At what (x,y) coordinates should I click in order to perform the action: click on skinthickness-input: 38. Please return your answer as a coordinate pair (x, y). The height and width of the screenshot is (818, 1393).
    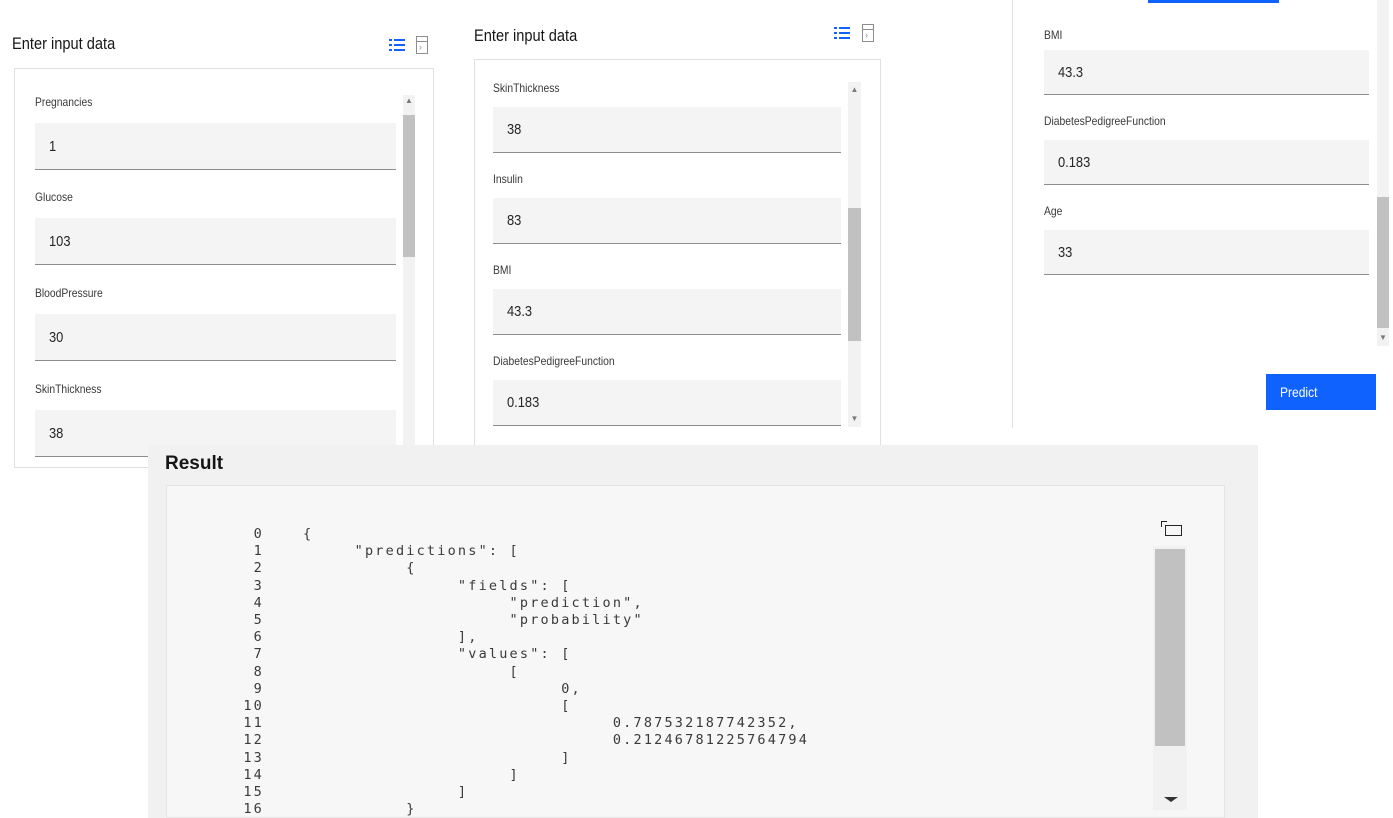
    Looking at the image, I should click on (667, 130).